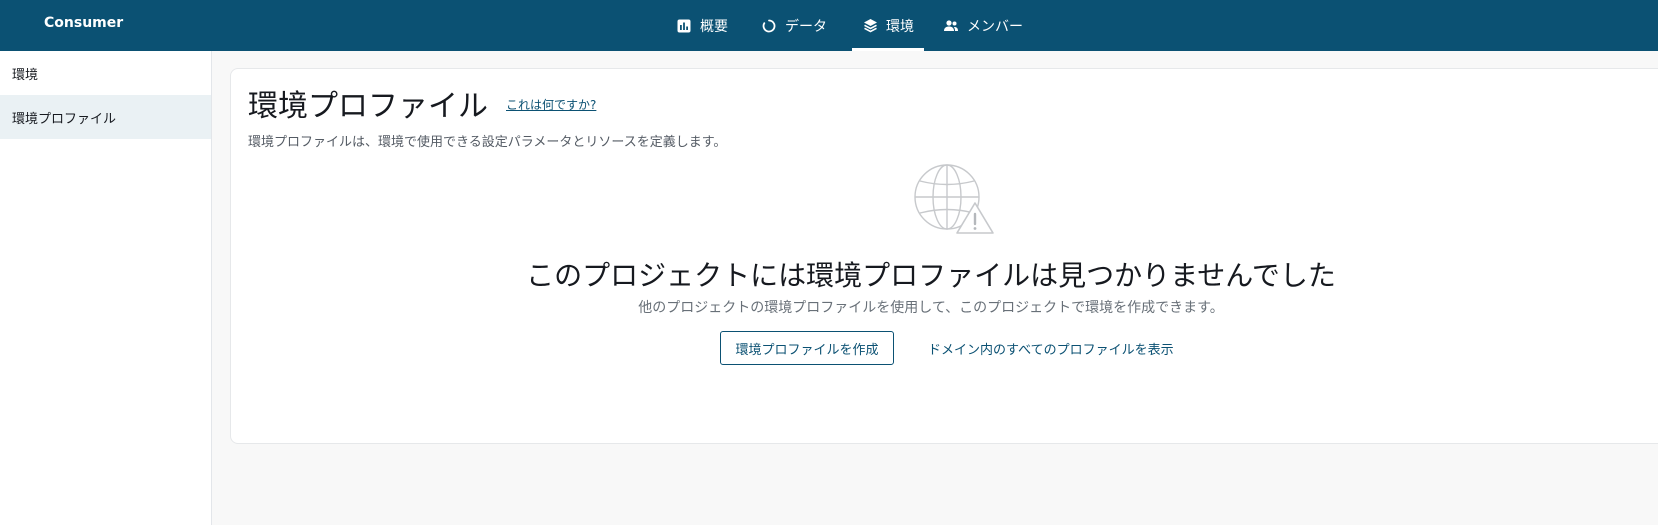  I want to click on tab-environment-label: 環境, so click(900, 26).